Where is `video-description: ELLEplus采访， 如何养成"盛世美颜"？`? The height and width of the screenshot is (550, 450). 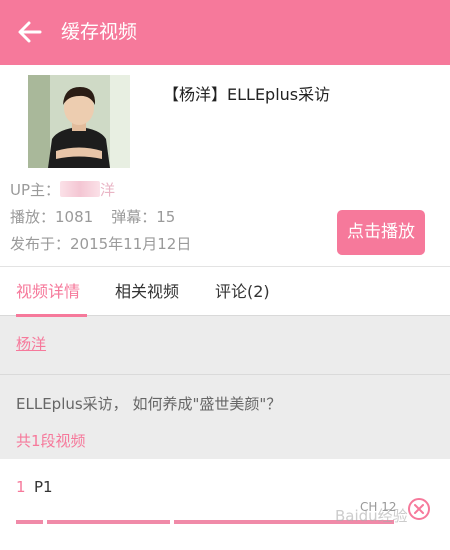 video-description: ELLEplus采访， 如何养成"盛世美颜"？ is located at coordinates (149, 404).